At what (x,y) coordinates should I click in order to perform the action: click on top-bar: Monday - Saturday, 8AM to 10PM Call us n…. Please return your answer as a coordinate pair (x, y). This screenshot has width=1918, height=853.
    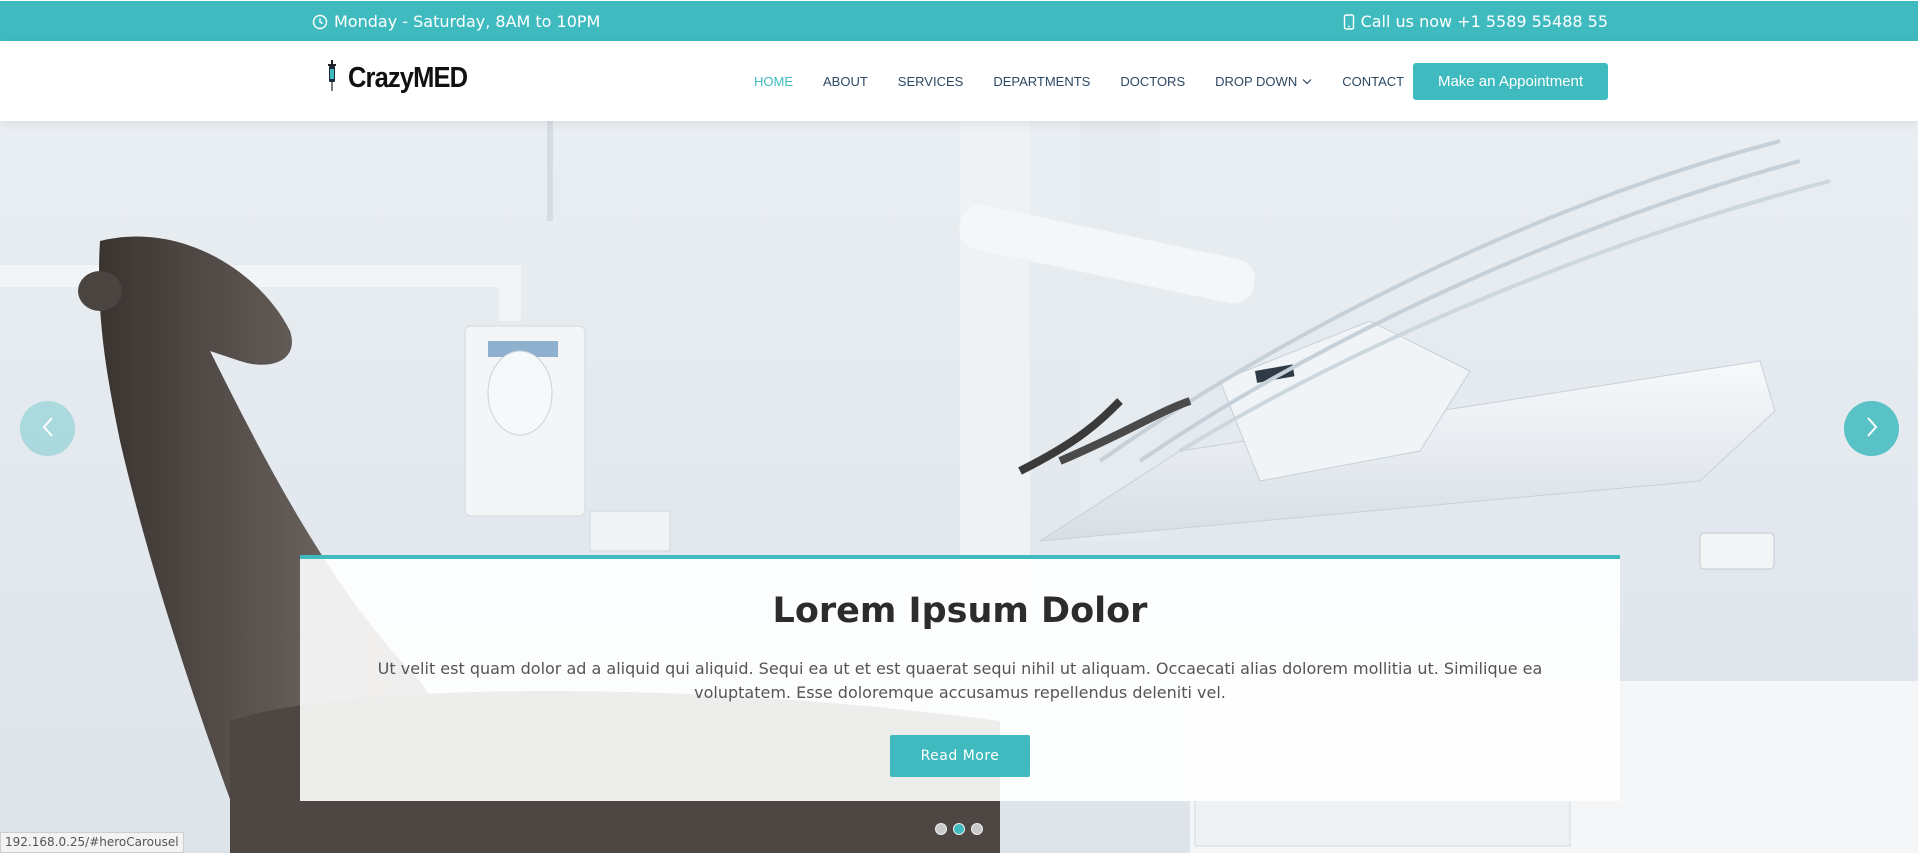
    Looking at the image, I should click on (959, 20).